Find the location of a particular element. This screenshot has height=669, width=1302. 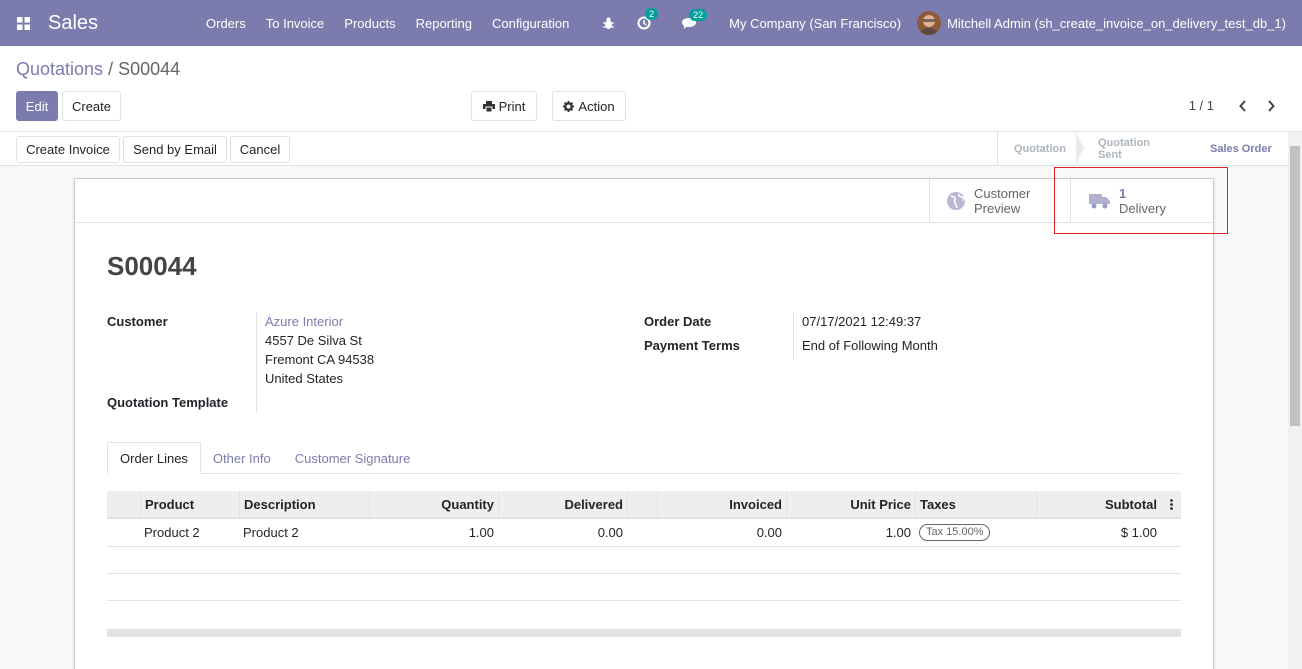

quotation-template-label: Quotation Template is located at coordinates (168, 402).